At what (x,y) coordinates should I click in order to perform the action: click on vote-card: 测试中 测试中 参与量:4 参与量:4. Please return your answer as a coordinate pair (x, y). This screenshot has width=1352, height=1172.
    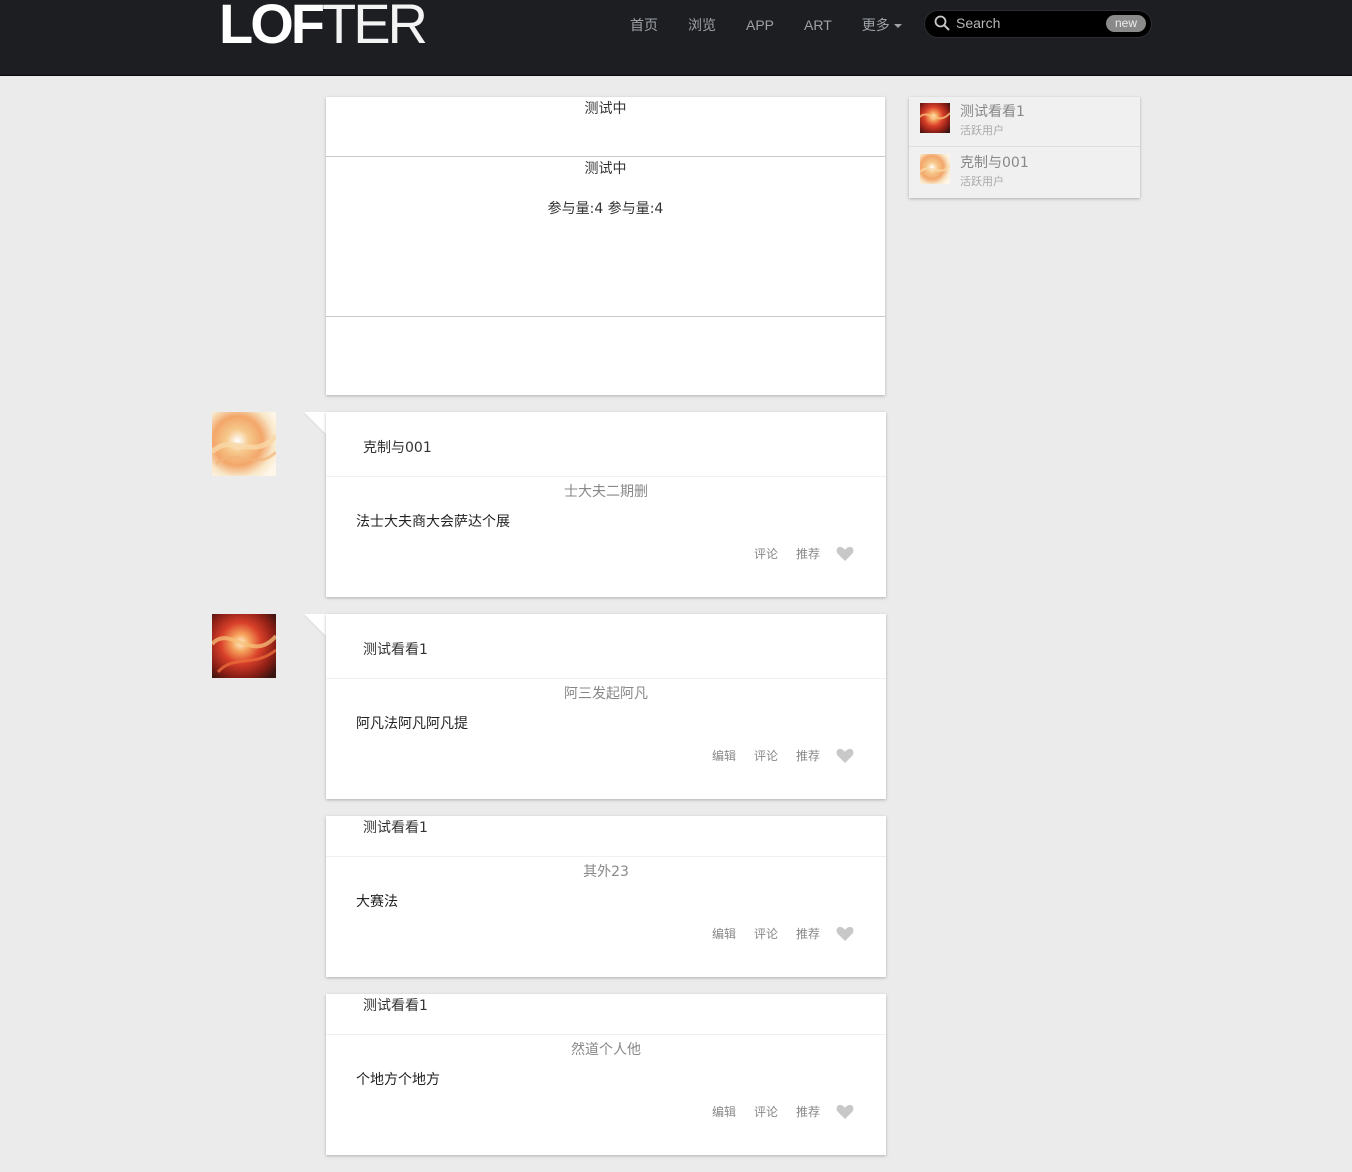
    Looking at the image, I should click on (605, 246).